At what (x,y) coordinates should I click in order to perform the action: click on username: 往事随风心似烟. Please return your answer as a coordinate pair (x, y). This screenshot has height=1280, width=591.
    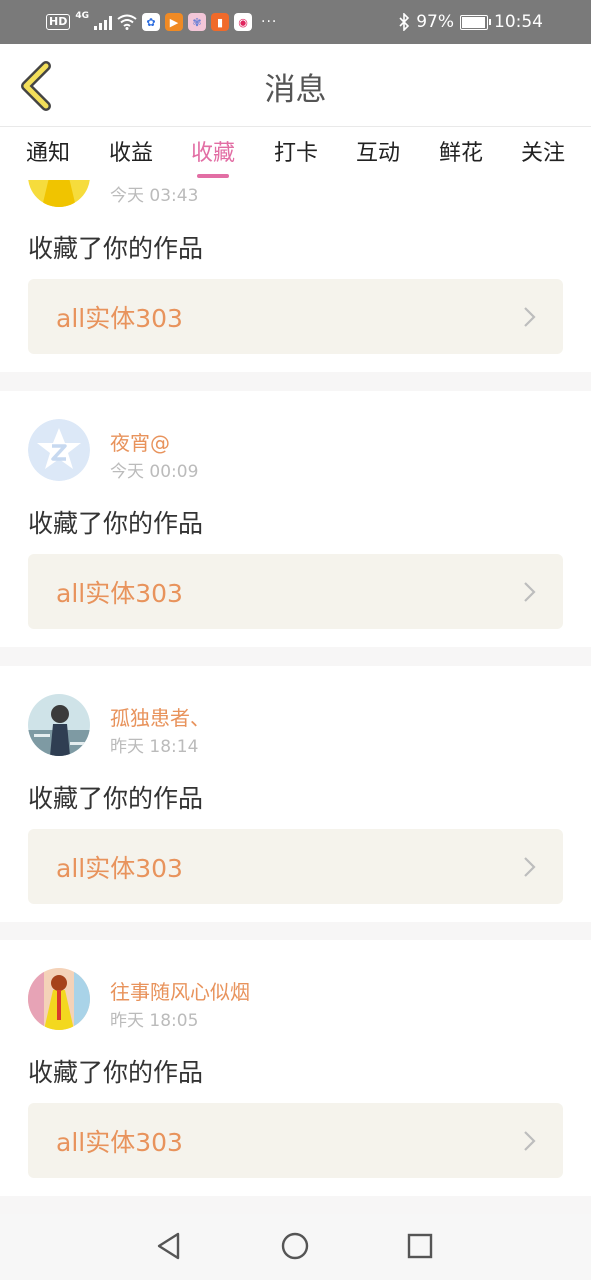
    Looking at the image, I should click on (180, 990).